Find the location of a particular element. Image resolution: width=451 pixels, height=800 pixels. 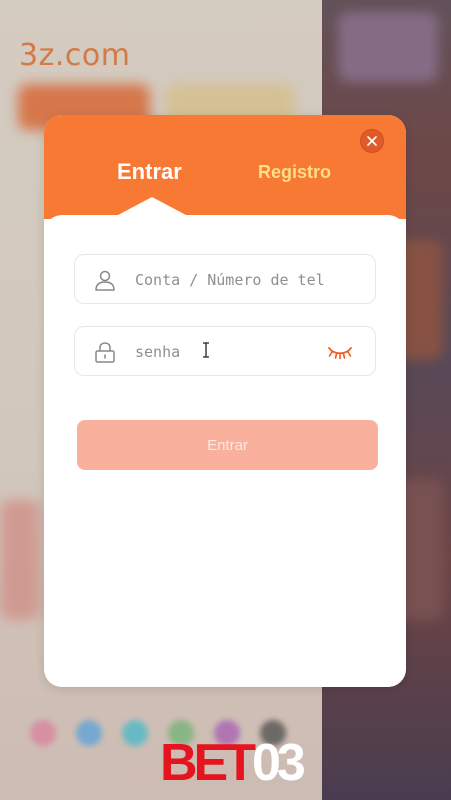

close-button is located at coordinates (372, 141).